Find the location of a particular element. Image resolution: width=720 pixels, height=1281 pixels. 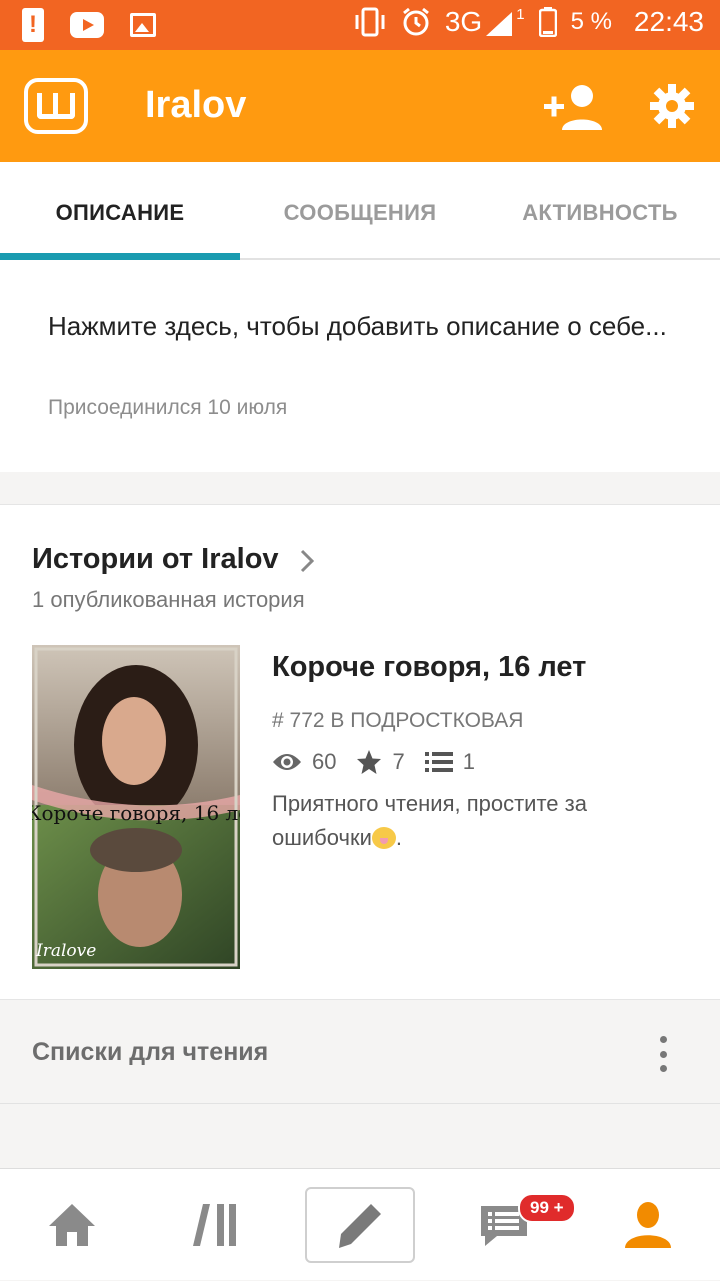

tab-activity: АКТИВНОСТЬ is located at coordinates (600, 210).